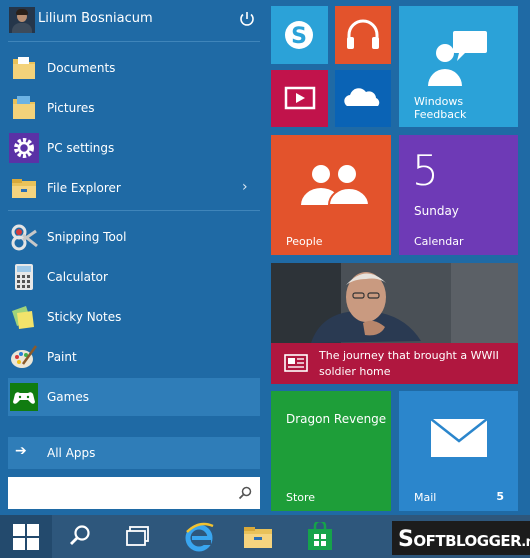 Image resolution: width=530 pixels, height=558 pixels. What do you see at coordinates (84, 188) in the screenshot?
I see `menu-item-label: File Explorer` at bounding box center [84, 188].